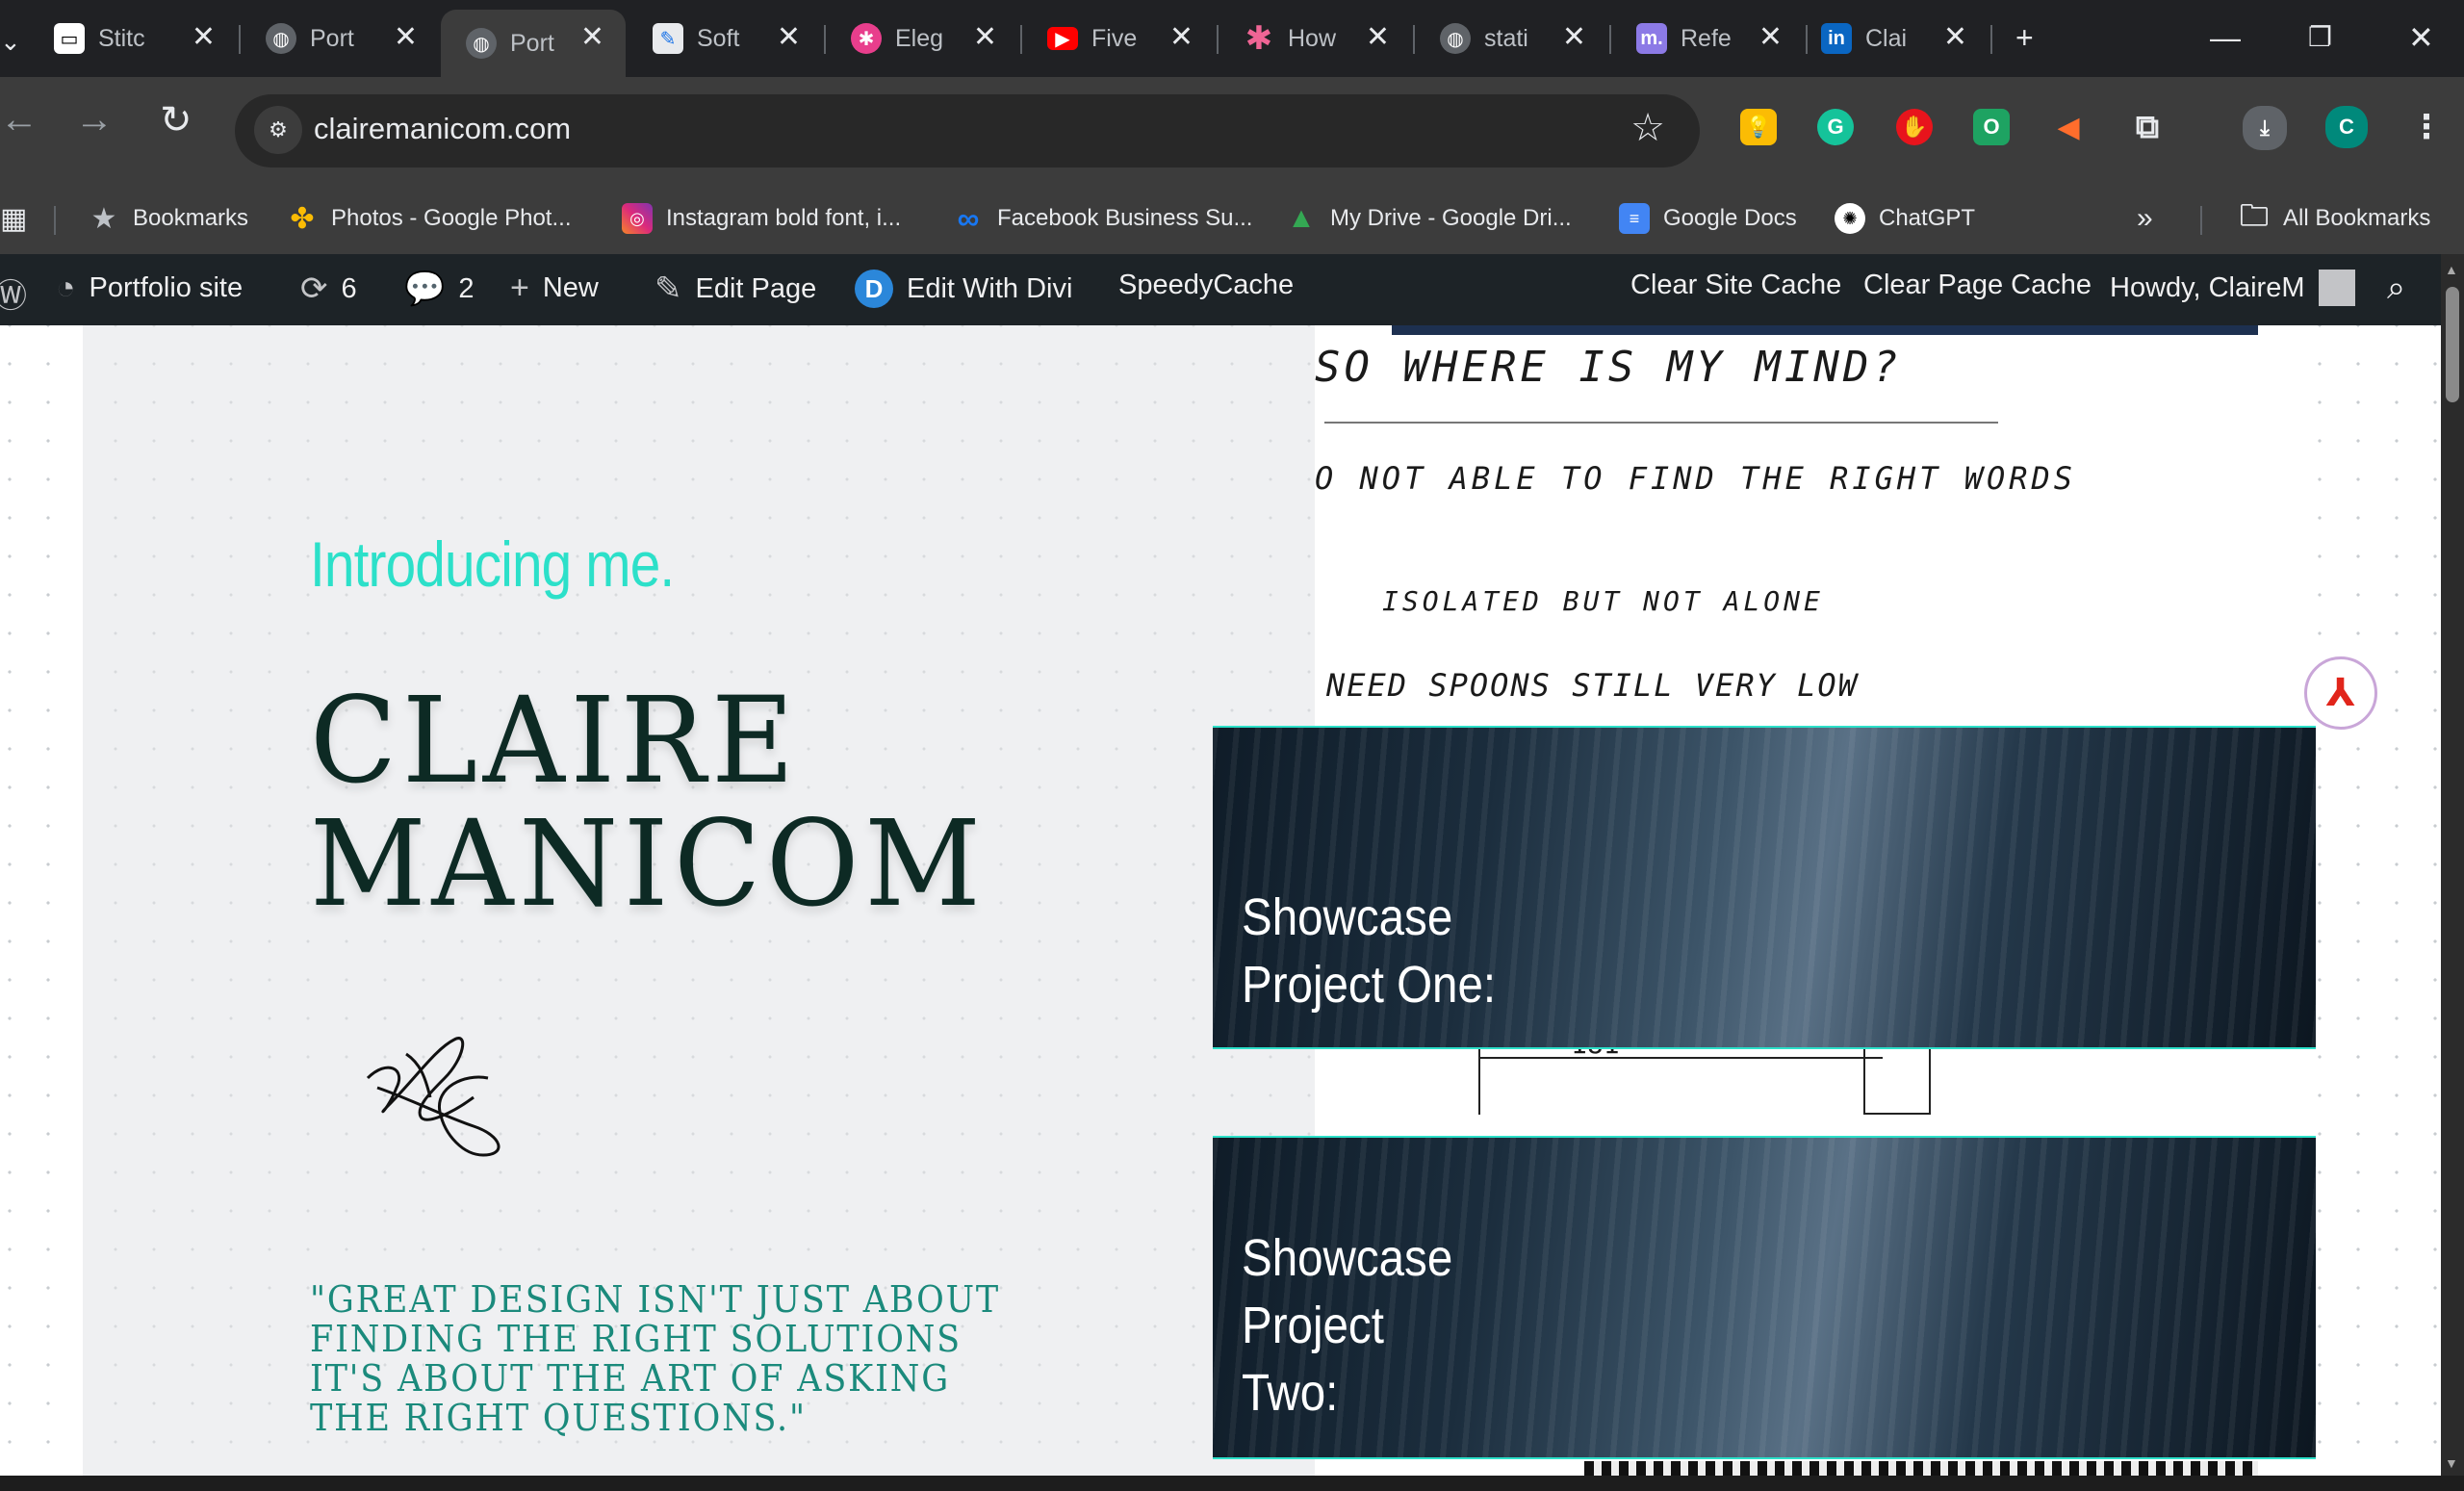 This screenshot has height=1491, width=2464. Describe the element at coordinates (1914, 127) in the screenshot. I see `block-hand-ext-icon: ✋` at that location.